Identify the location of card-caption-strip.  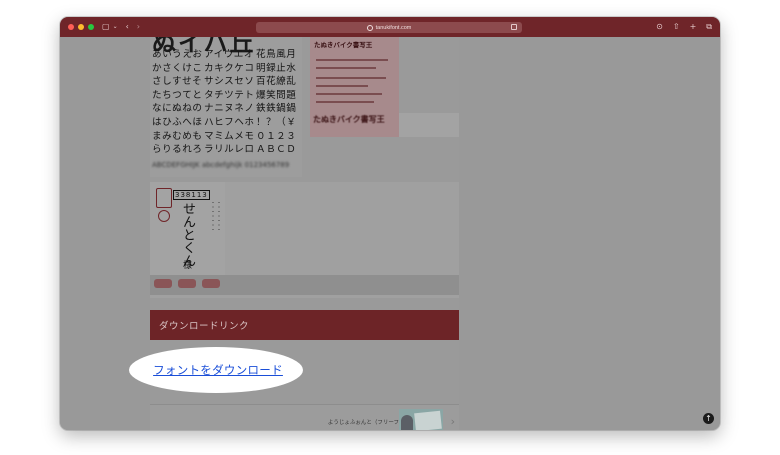
(304, 285).